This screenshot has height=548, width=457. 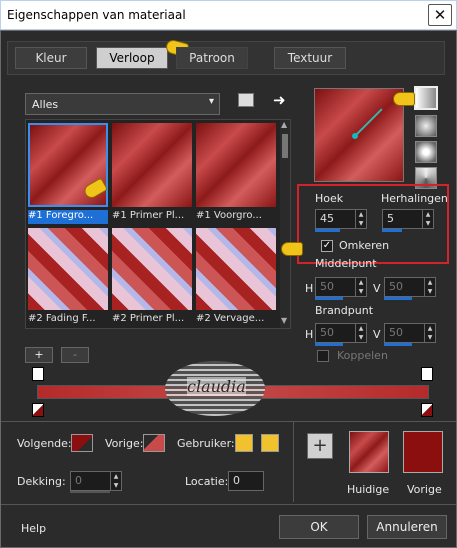 I want to click on bottom-divider, so click(x=228, y=421).